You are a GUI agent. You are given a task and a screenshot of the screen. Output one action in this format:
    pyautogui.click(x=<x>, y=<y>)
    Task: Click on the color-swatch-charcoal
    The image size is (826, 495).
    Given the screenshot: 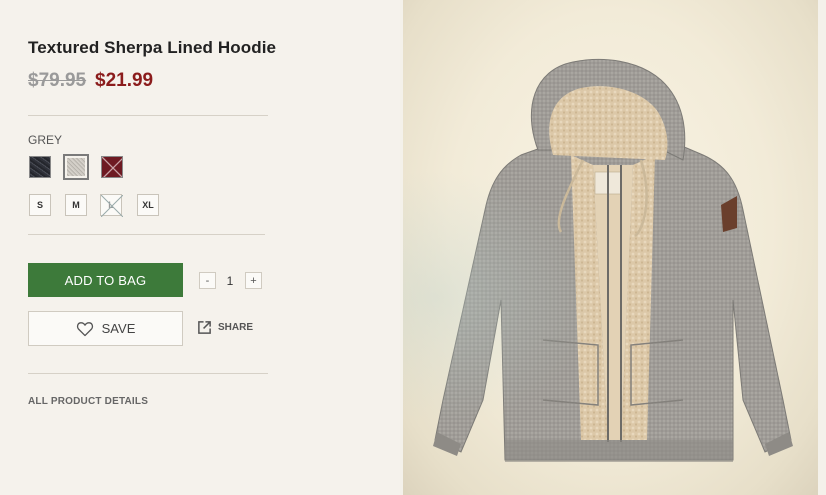 What is the action you would take?
    pyautogui.click(x=40, y=167)
    